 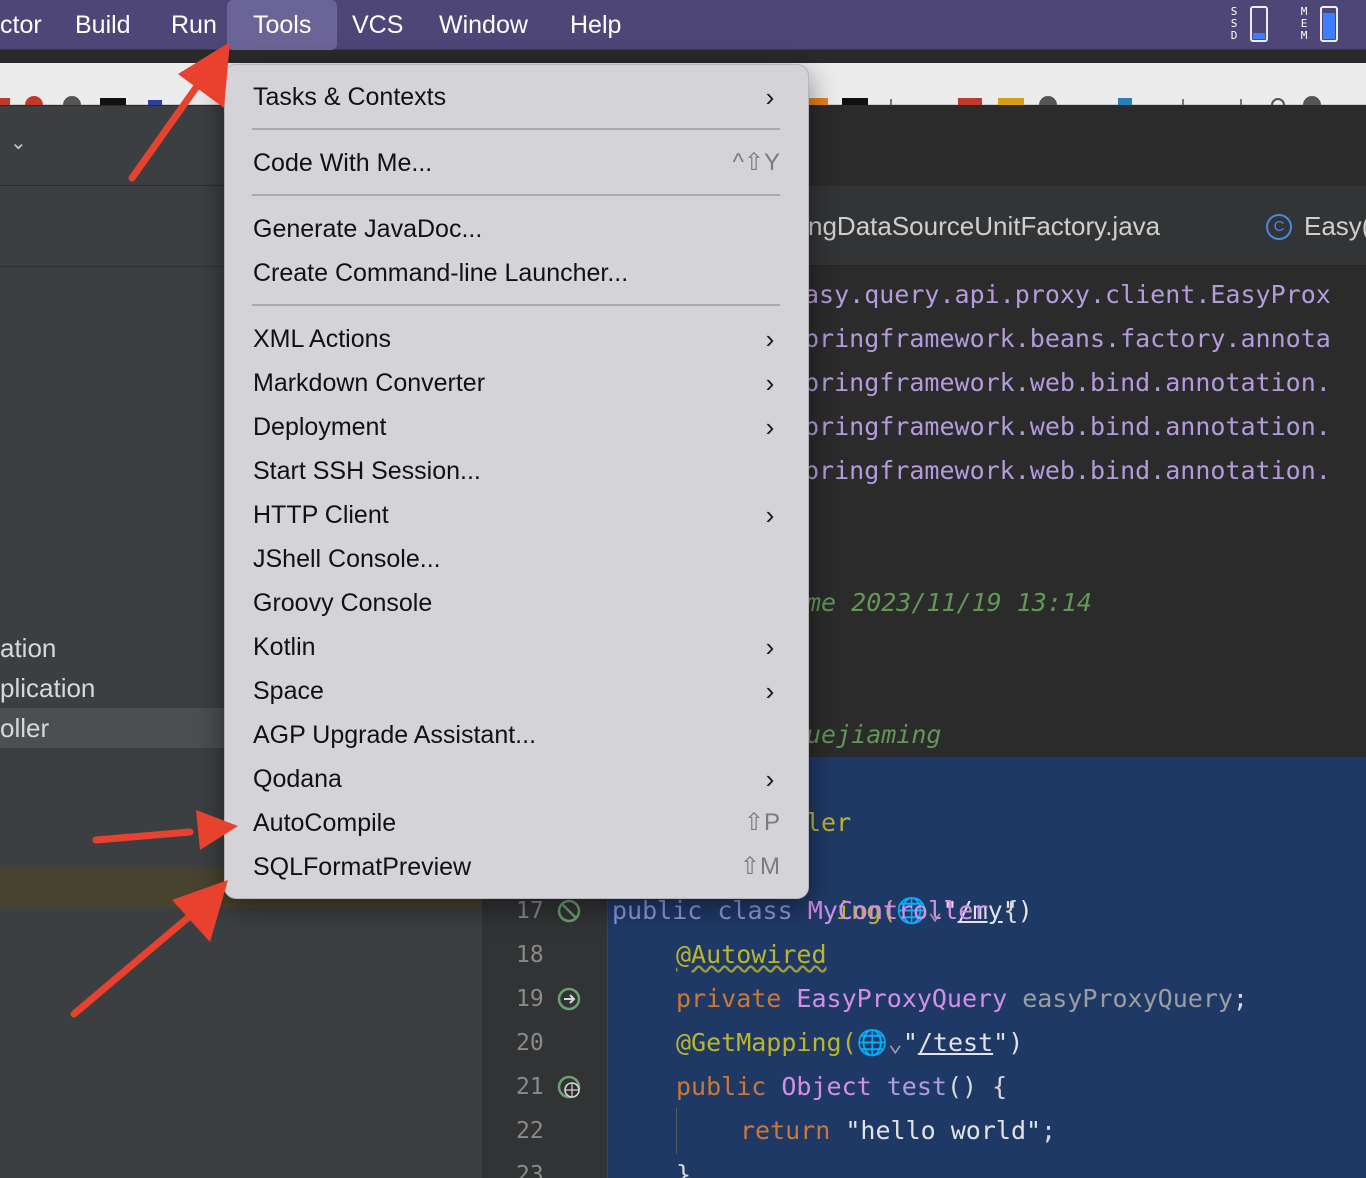 What do you see at coordinates (755, 910) in the screenshot?
I see `keyword: class` at bounding box center [755, 910].